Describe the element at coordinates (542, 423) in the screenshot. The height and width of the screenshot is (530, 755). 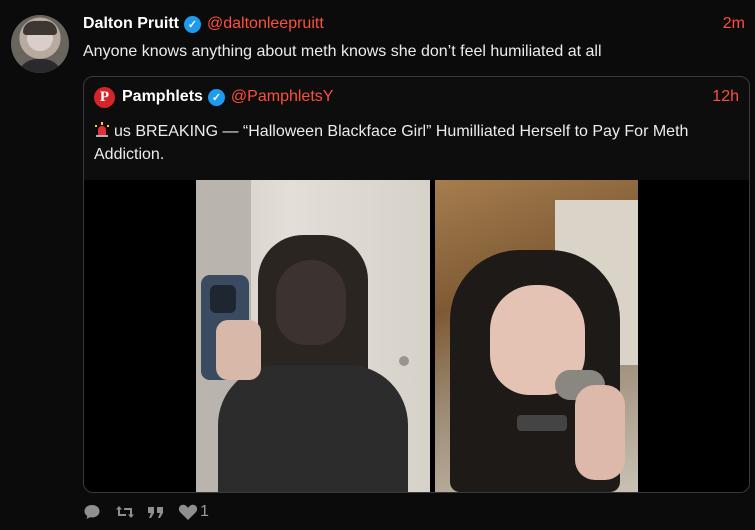
I see `choker` at that location.